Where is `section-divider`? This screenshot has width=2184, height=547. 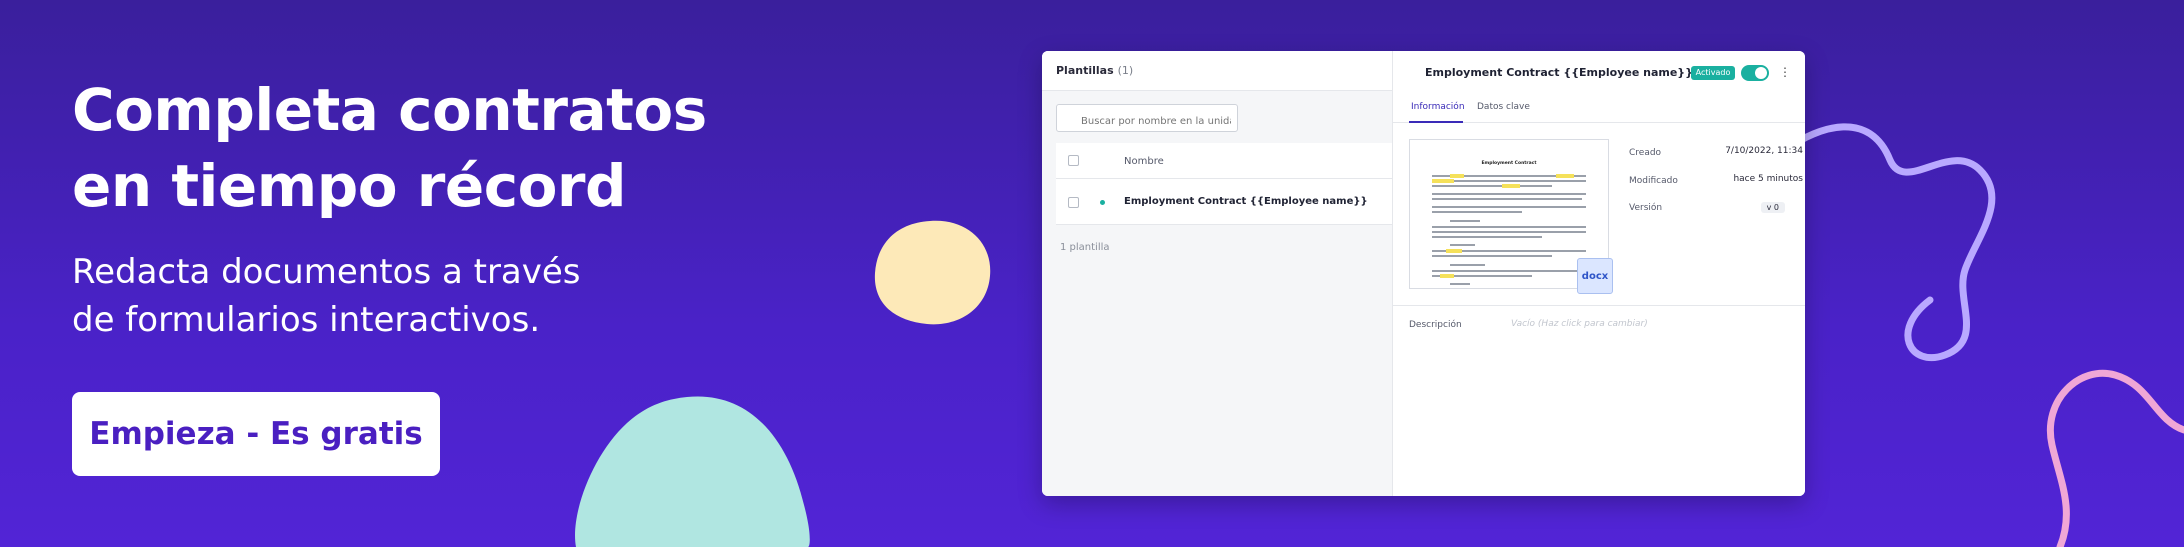 section-divider is located at coordinates (1599, 305).